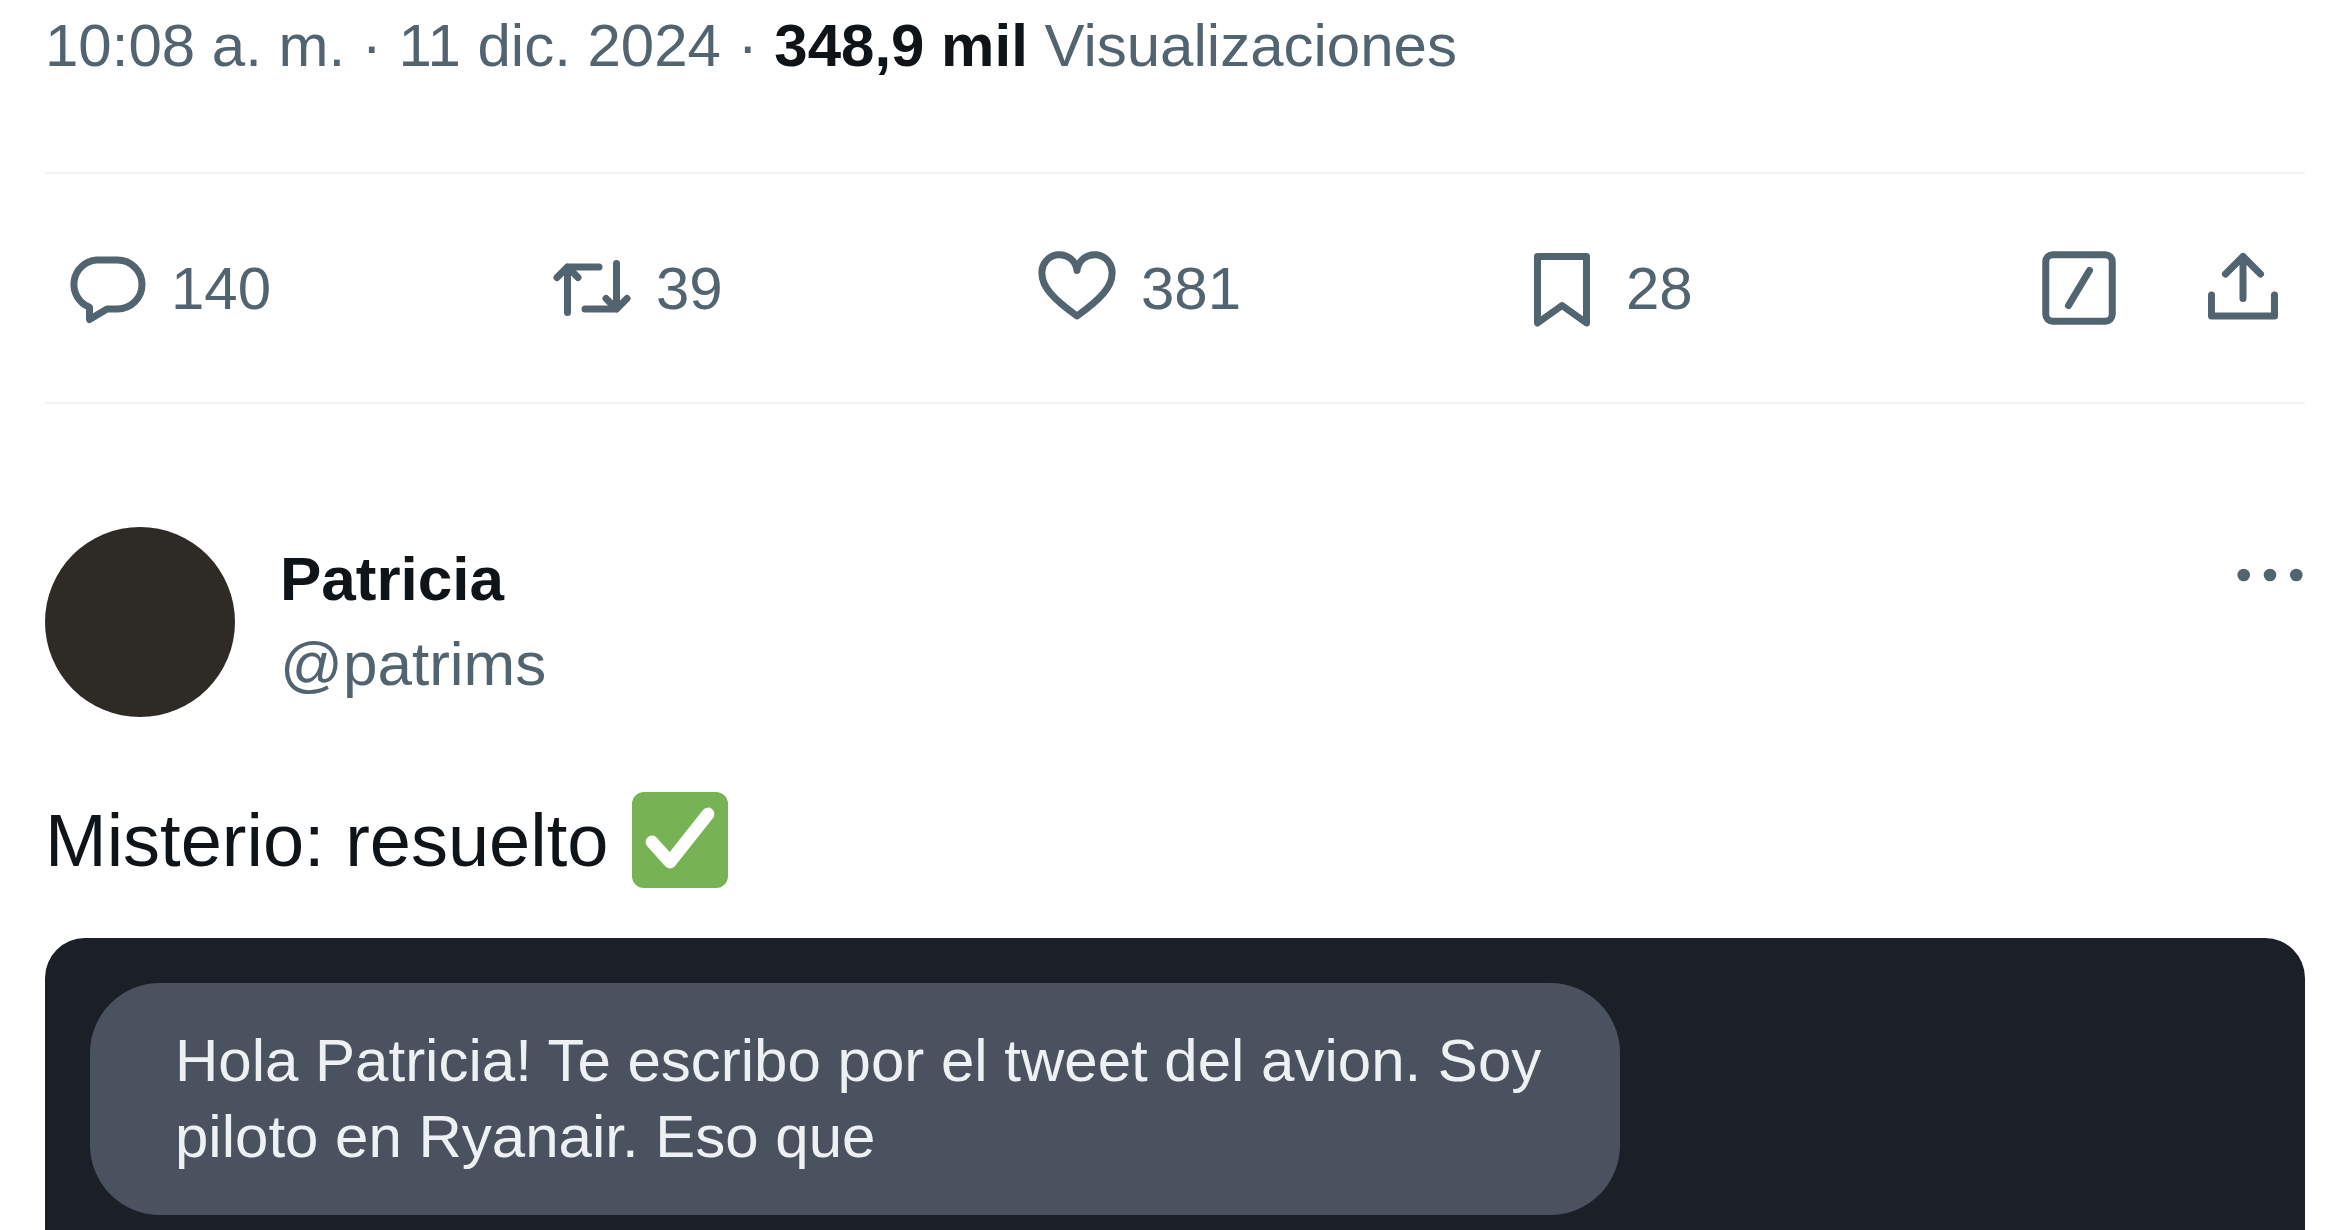  What do you see at coordinates (327, 840) in the screenshot?
I see `tweet-text: Misterio: resuelto` at bounding box center [327, 840].